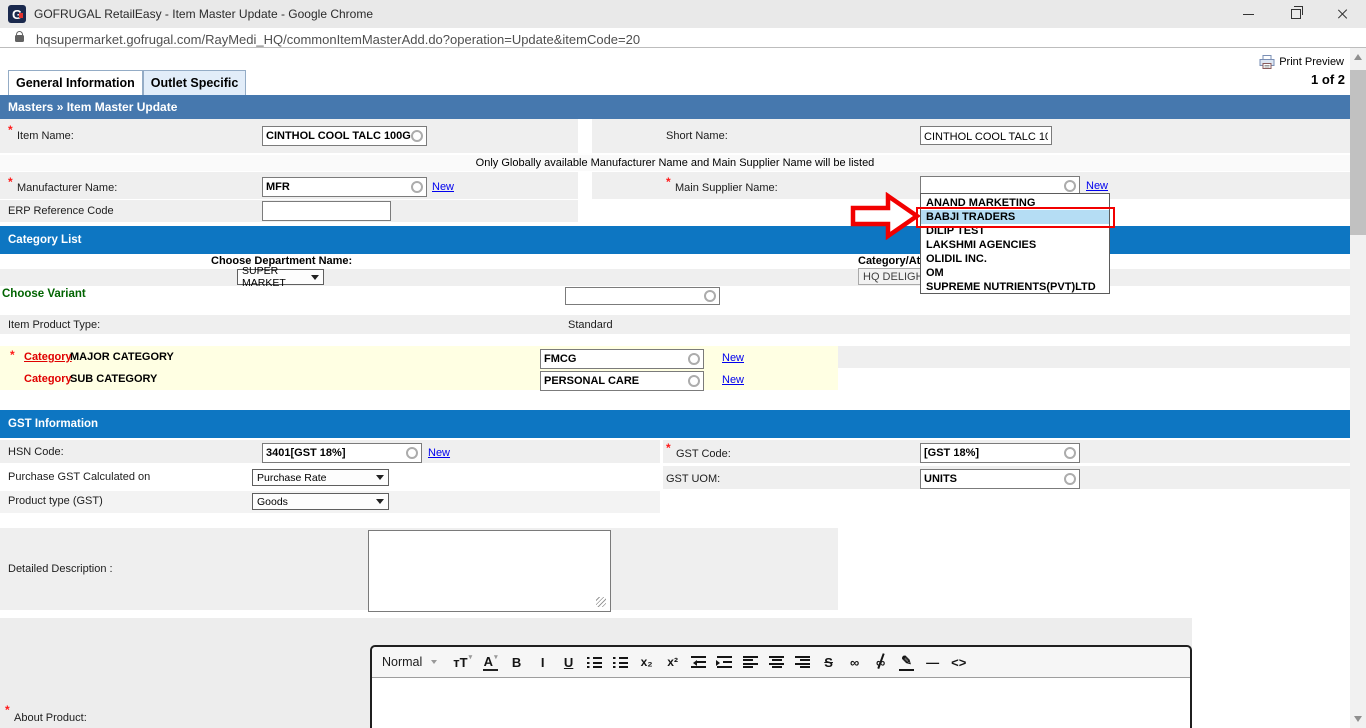 The image size is (1366, 728). What do you see at coordinates (1358, 388) in the screenshot?
I see `vertical-scrollbar` at bounding box center [1358, 388].